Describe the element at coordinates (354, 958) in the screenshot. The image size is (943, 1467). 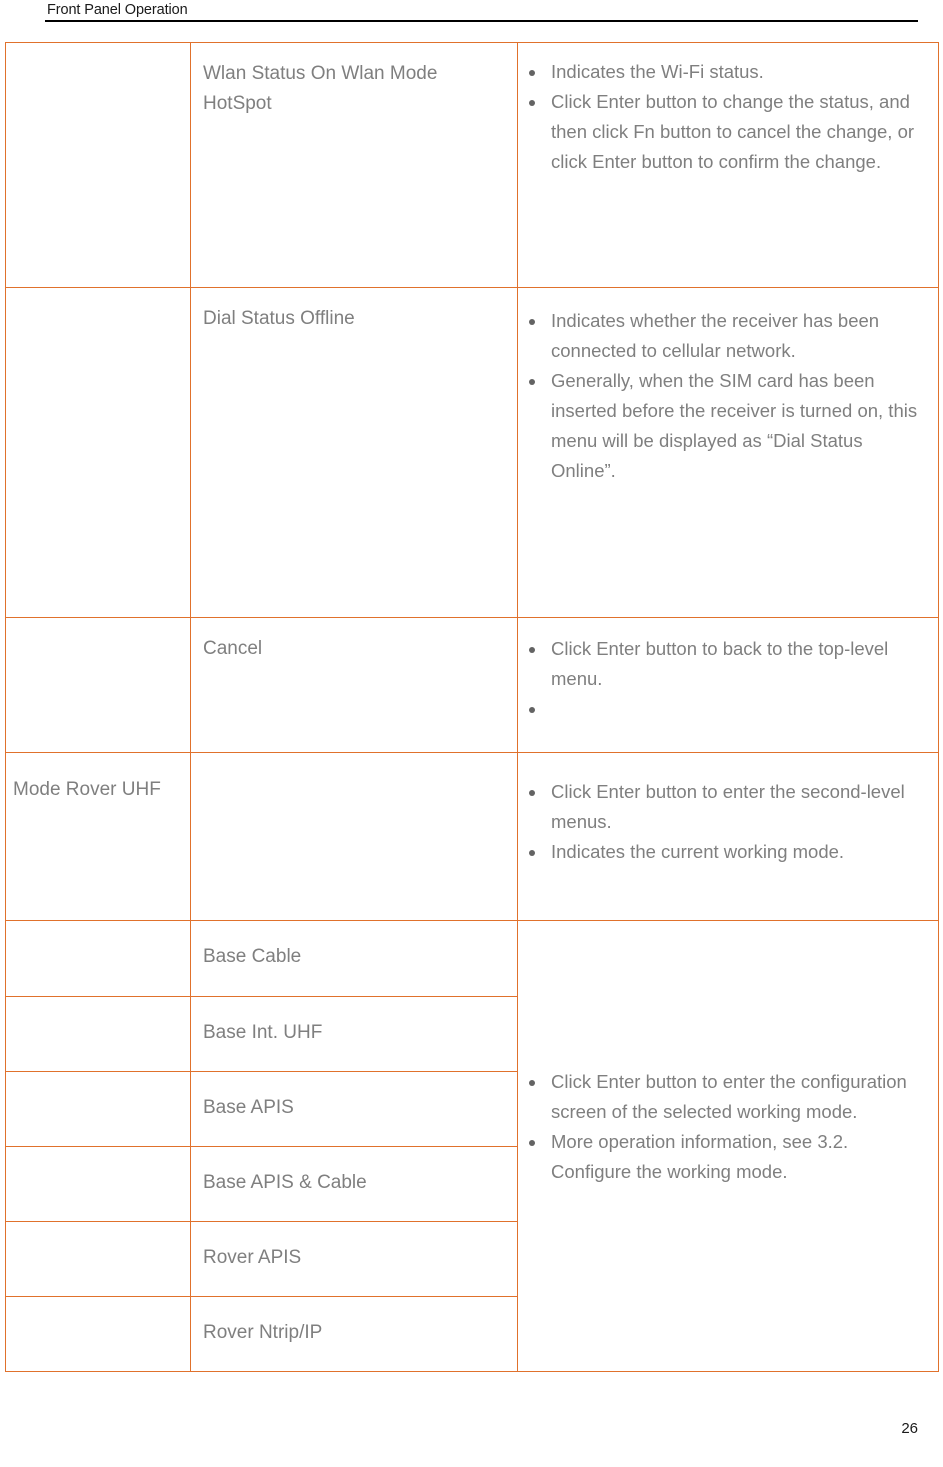
I see `row-base-cable-level2-cell: Base Cable` at that location.